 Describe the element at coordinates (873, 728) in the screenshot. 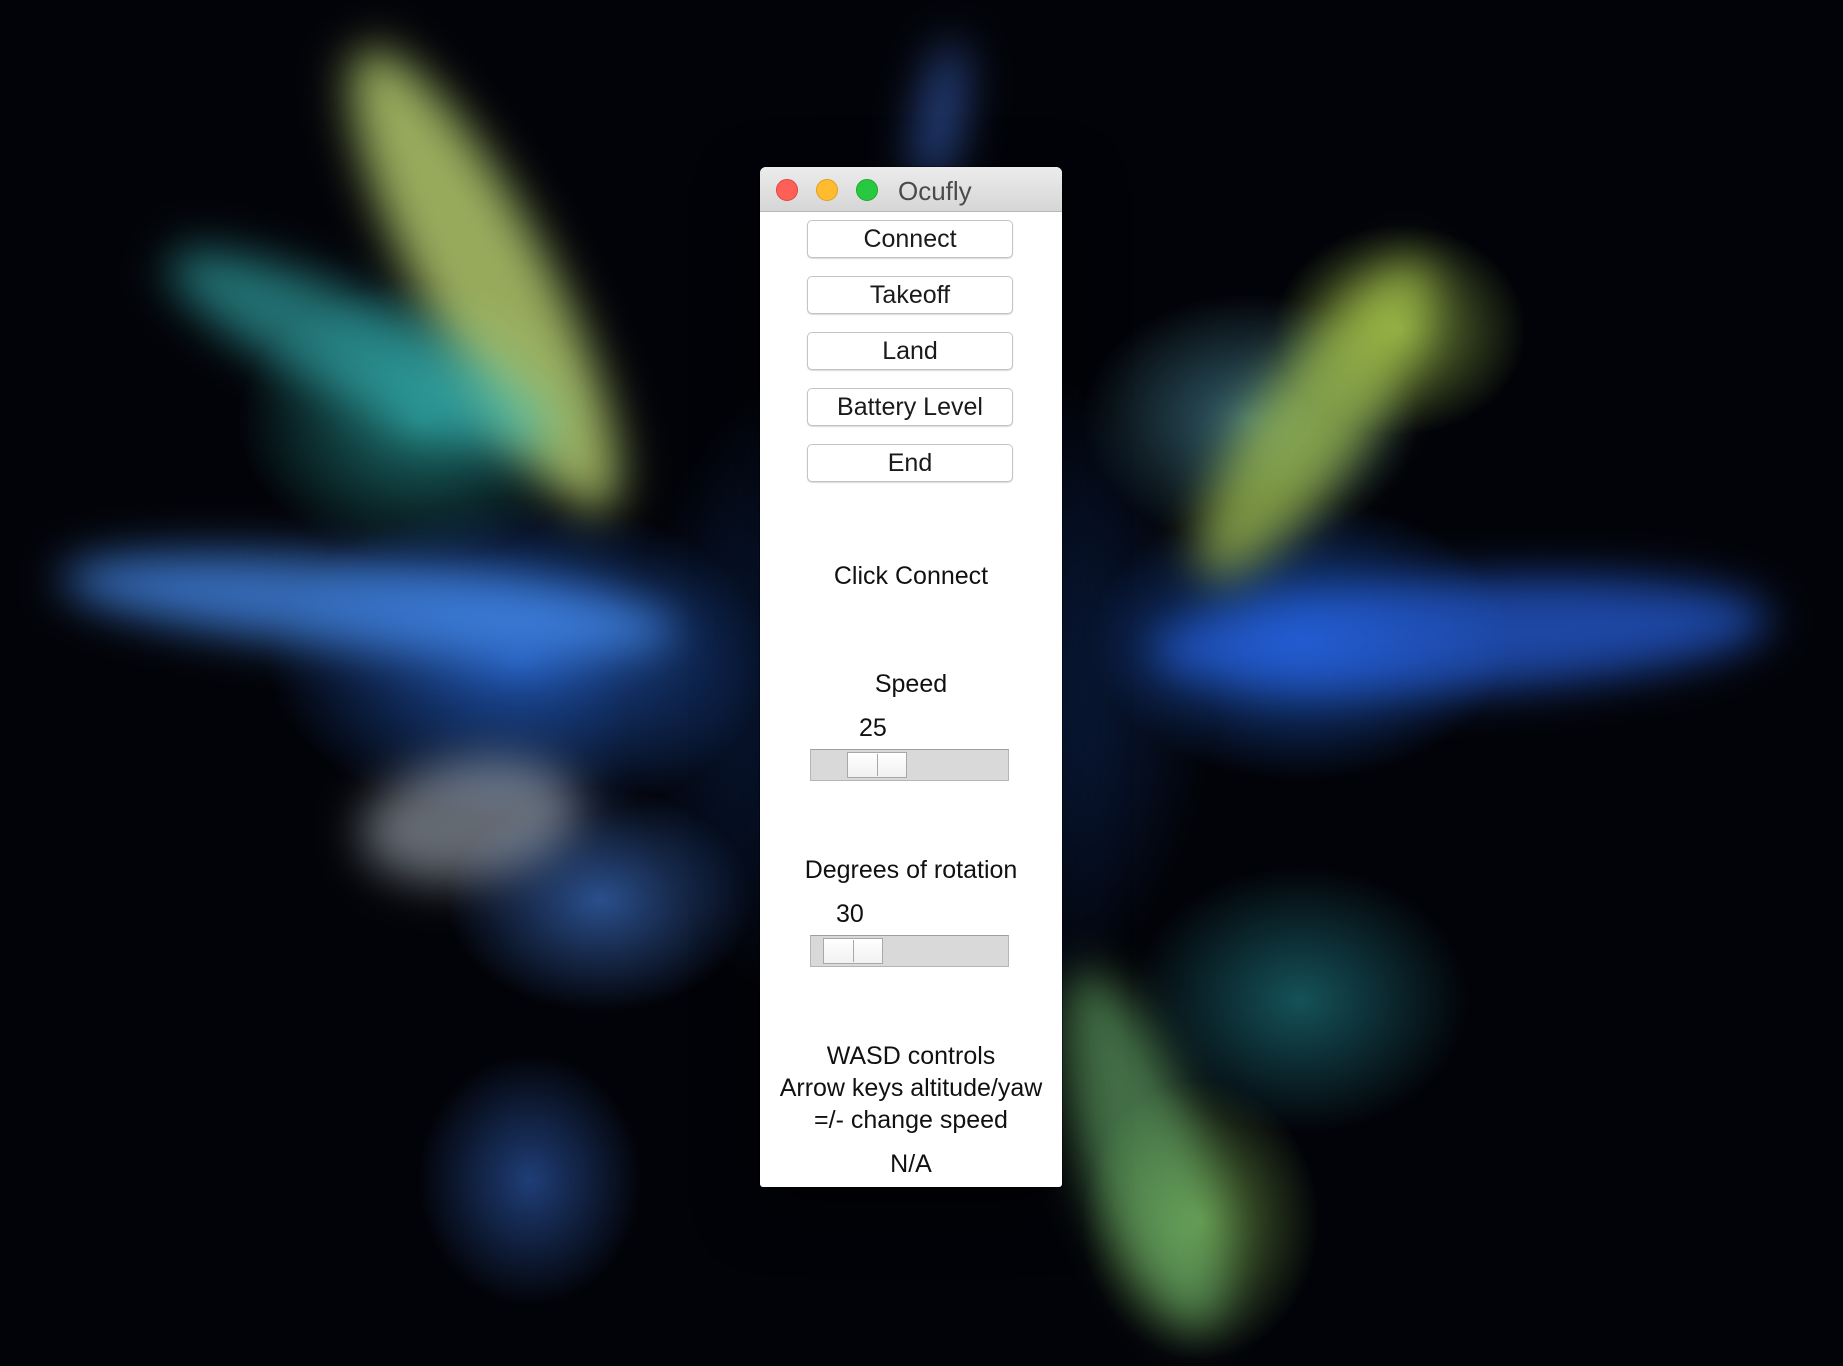

I see `speed-value: 25` at that location.